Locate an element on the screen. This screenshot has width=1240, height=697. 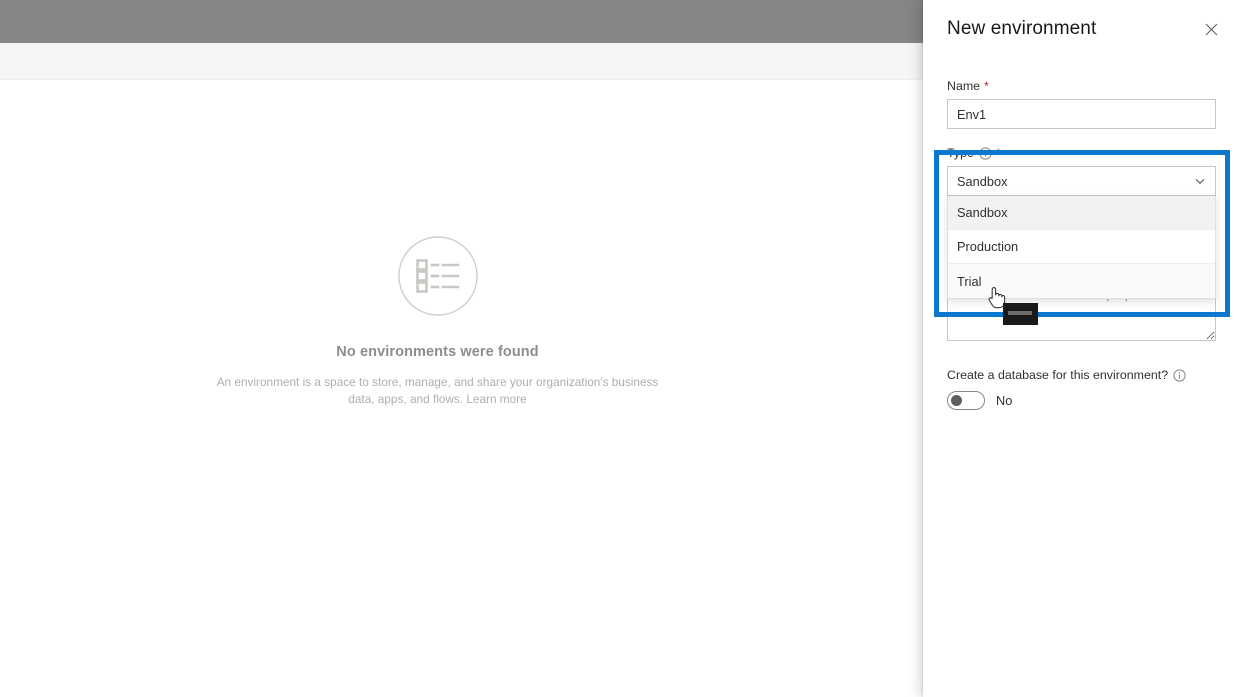
create-database-toggle-row: No is located at coordinates (1081, 400).